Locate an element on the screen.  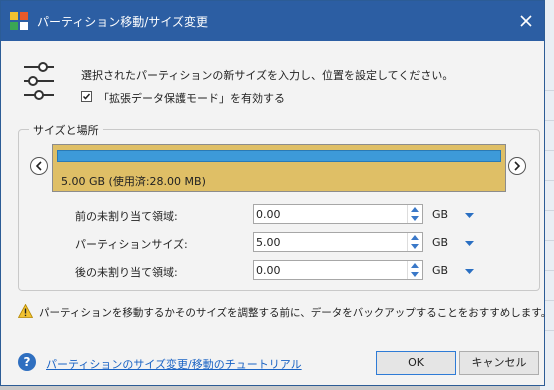
cancel-label: キャンセル is located at coordinates (499, 362).